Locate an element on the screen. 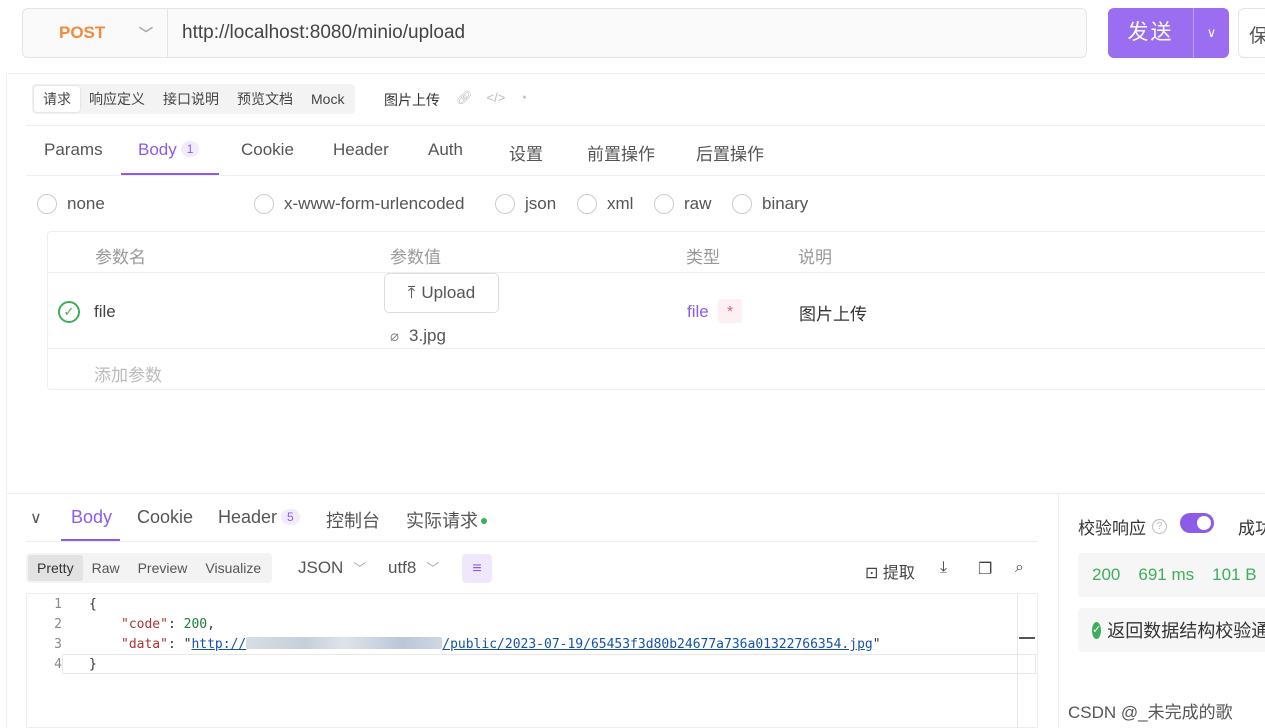 Image resolution: width=1265 pixels, height=728 pixels. doc-icons: 🔗︎ </> ◔ is located at coordinates (491, 98).